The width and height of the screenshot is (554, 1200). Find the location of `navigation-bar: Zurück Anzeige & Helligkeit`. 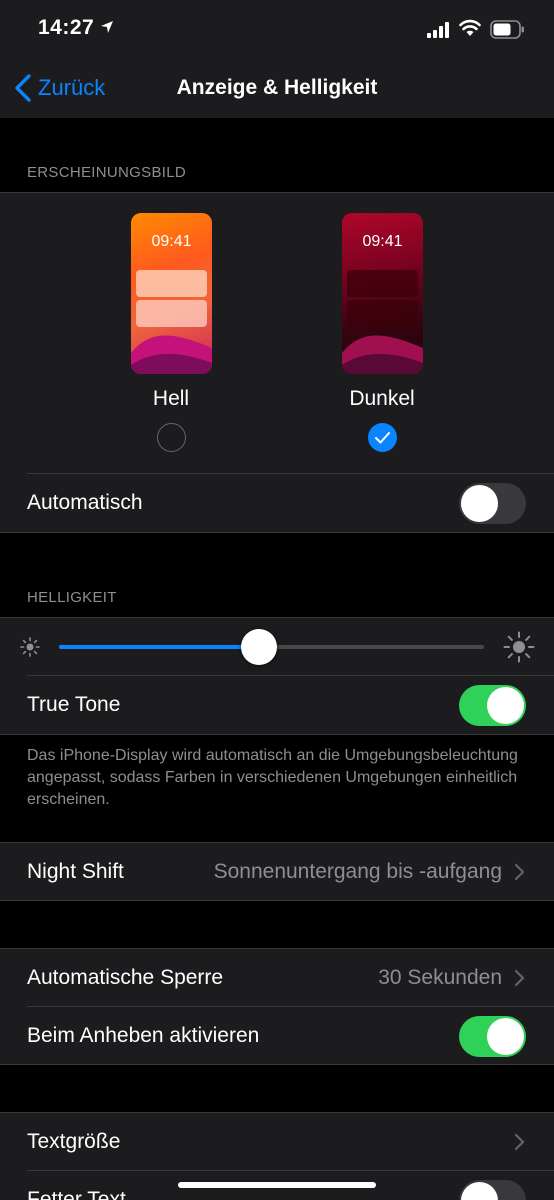

navigation-bar: Zurück Anzeige & Helligkeit is located at coordinates (277, 89).